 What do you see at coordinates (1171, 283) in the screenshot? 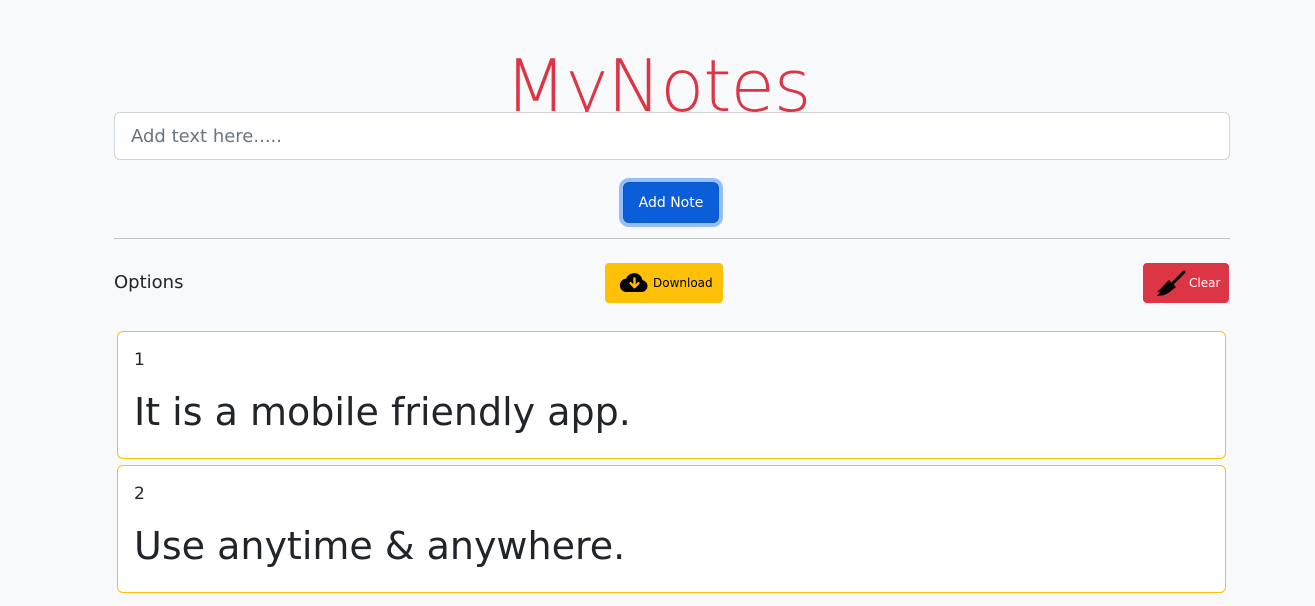
I see `broom-icon` at bounding box center [1171, 283].